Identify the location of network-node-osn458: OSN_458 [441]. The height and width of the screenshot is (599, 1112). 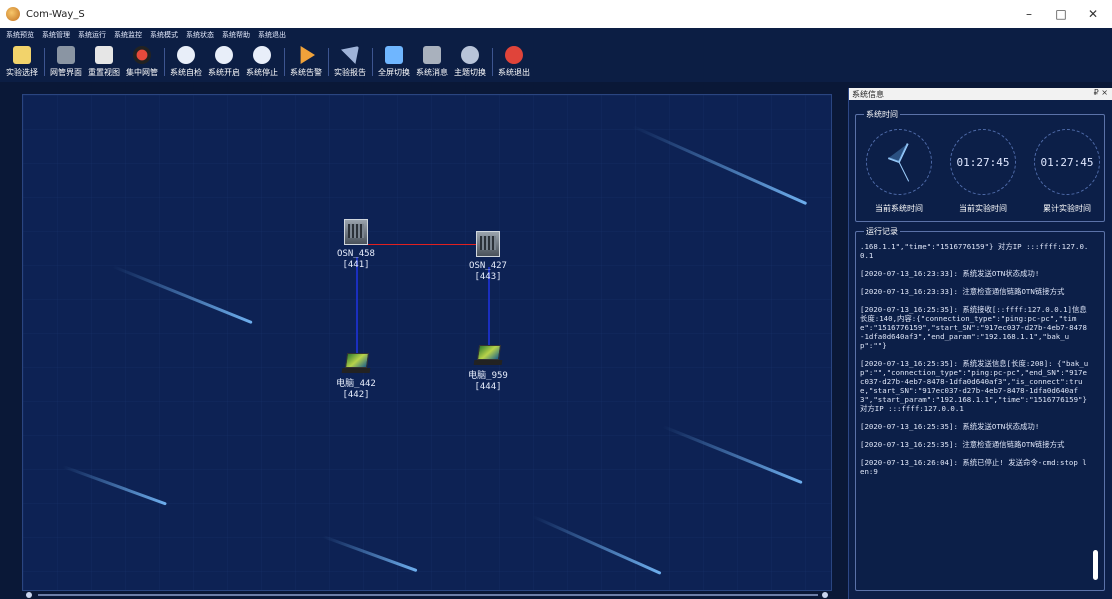
(356, 245).